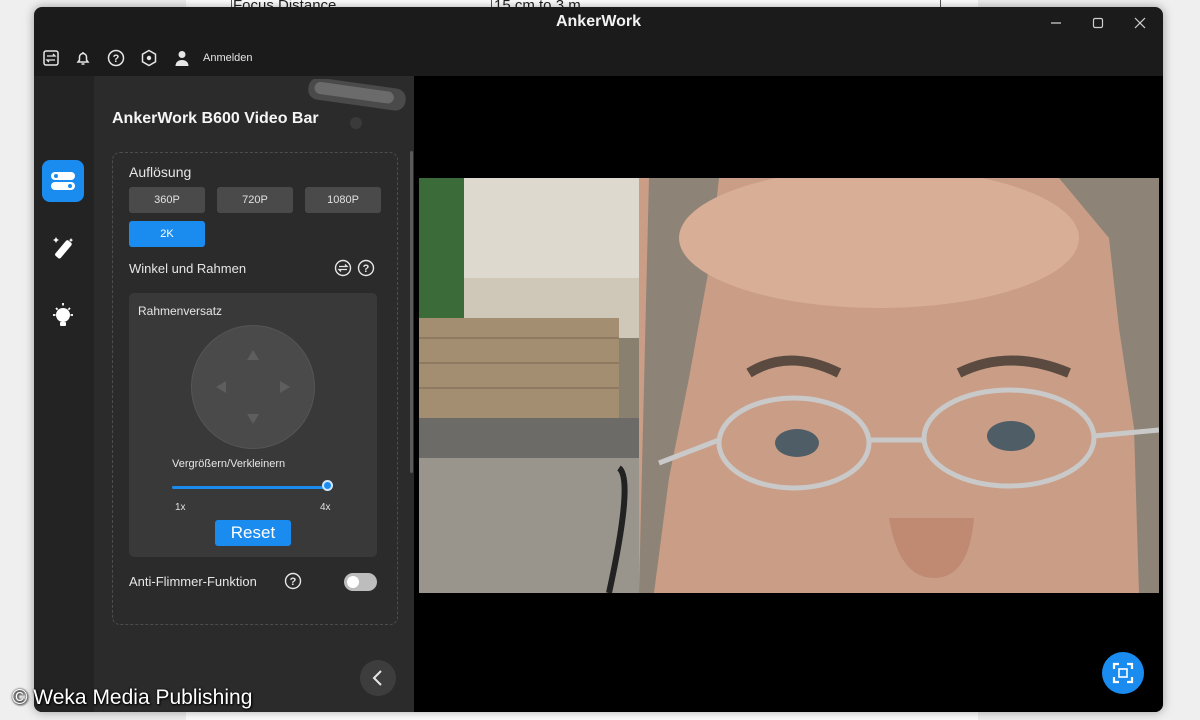  I want to click on video-bar-image, so click(357, 104).